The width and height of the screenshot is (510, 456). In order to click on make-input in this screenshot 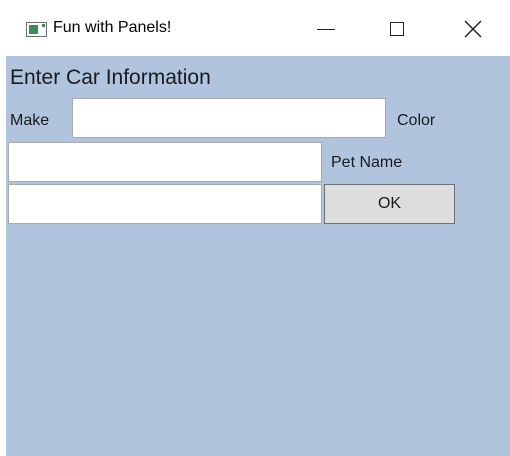, I will do `click(229, 118)`.